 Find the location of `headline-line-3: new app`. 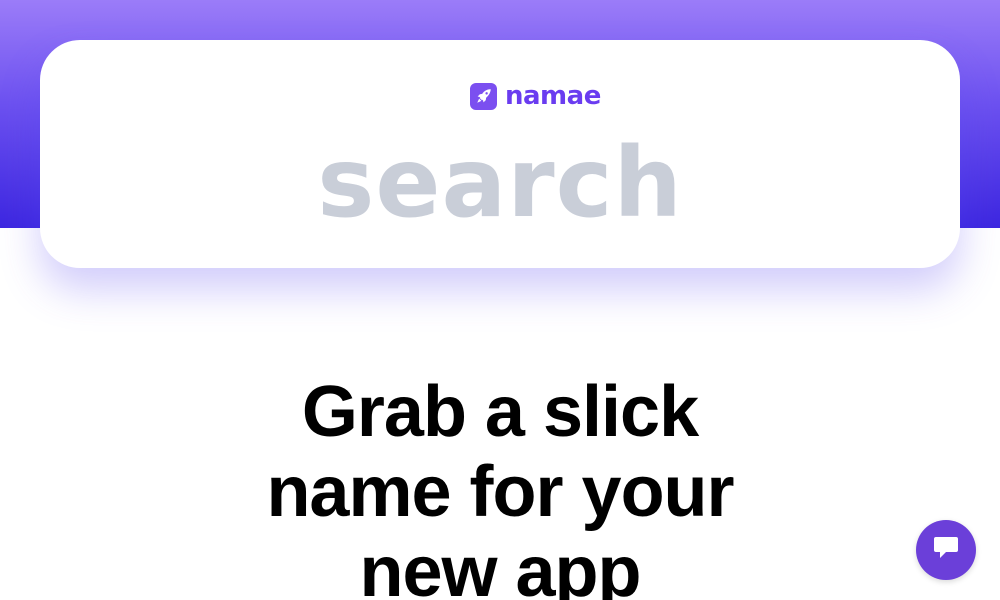

headline-line-3: new app is located at coordinates (500, 566).